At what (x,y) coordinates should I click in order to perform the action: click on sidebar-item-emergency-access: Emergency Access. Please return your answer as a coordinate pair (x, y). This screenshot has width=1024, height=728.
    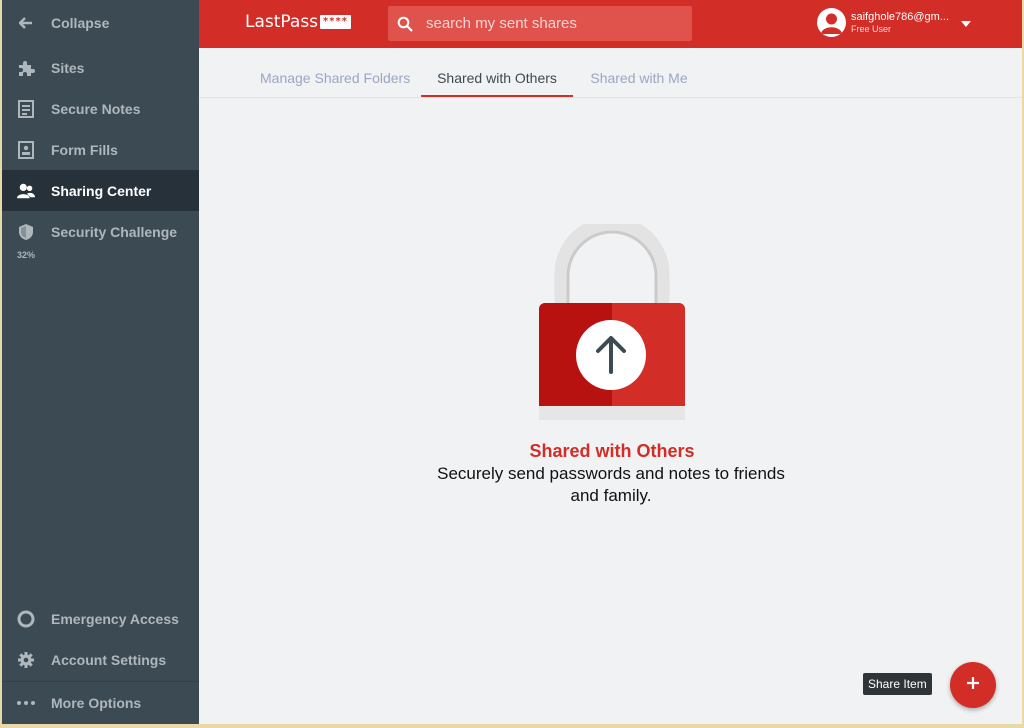
    Looking at the image, I should click on (100, 618).